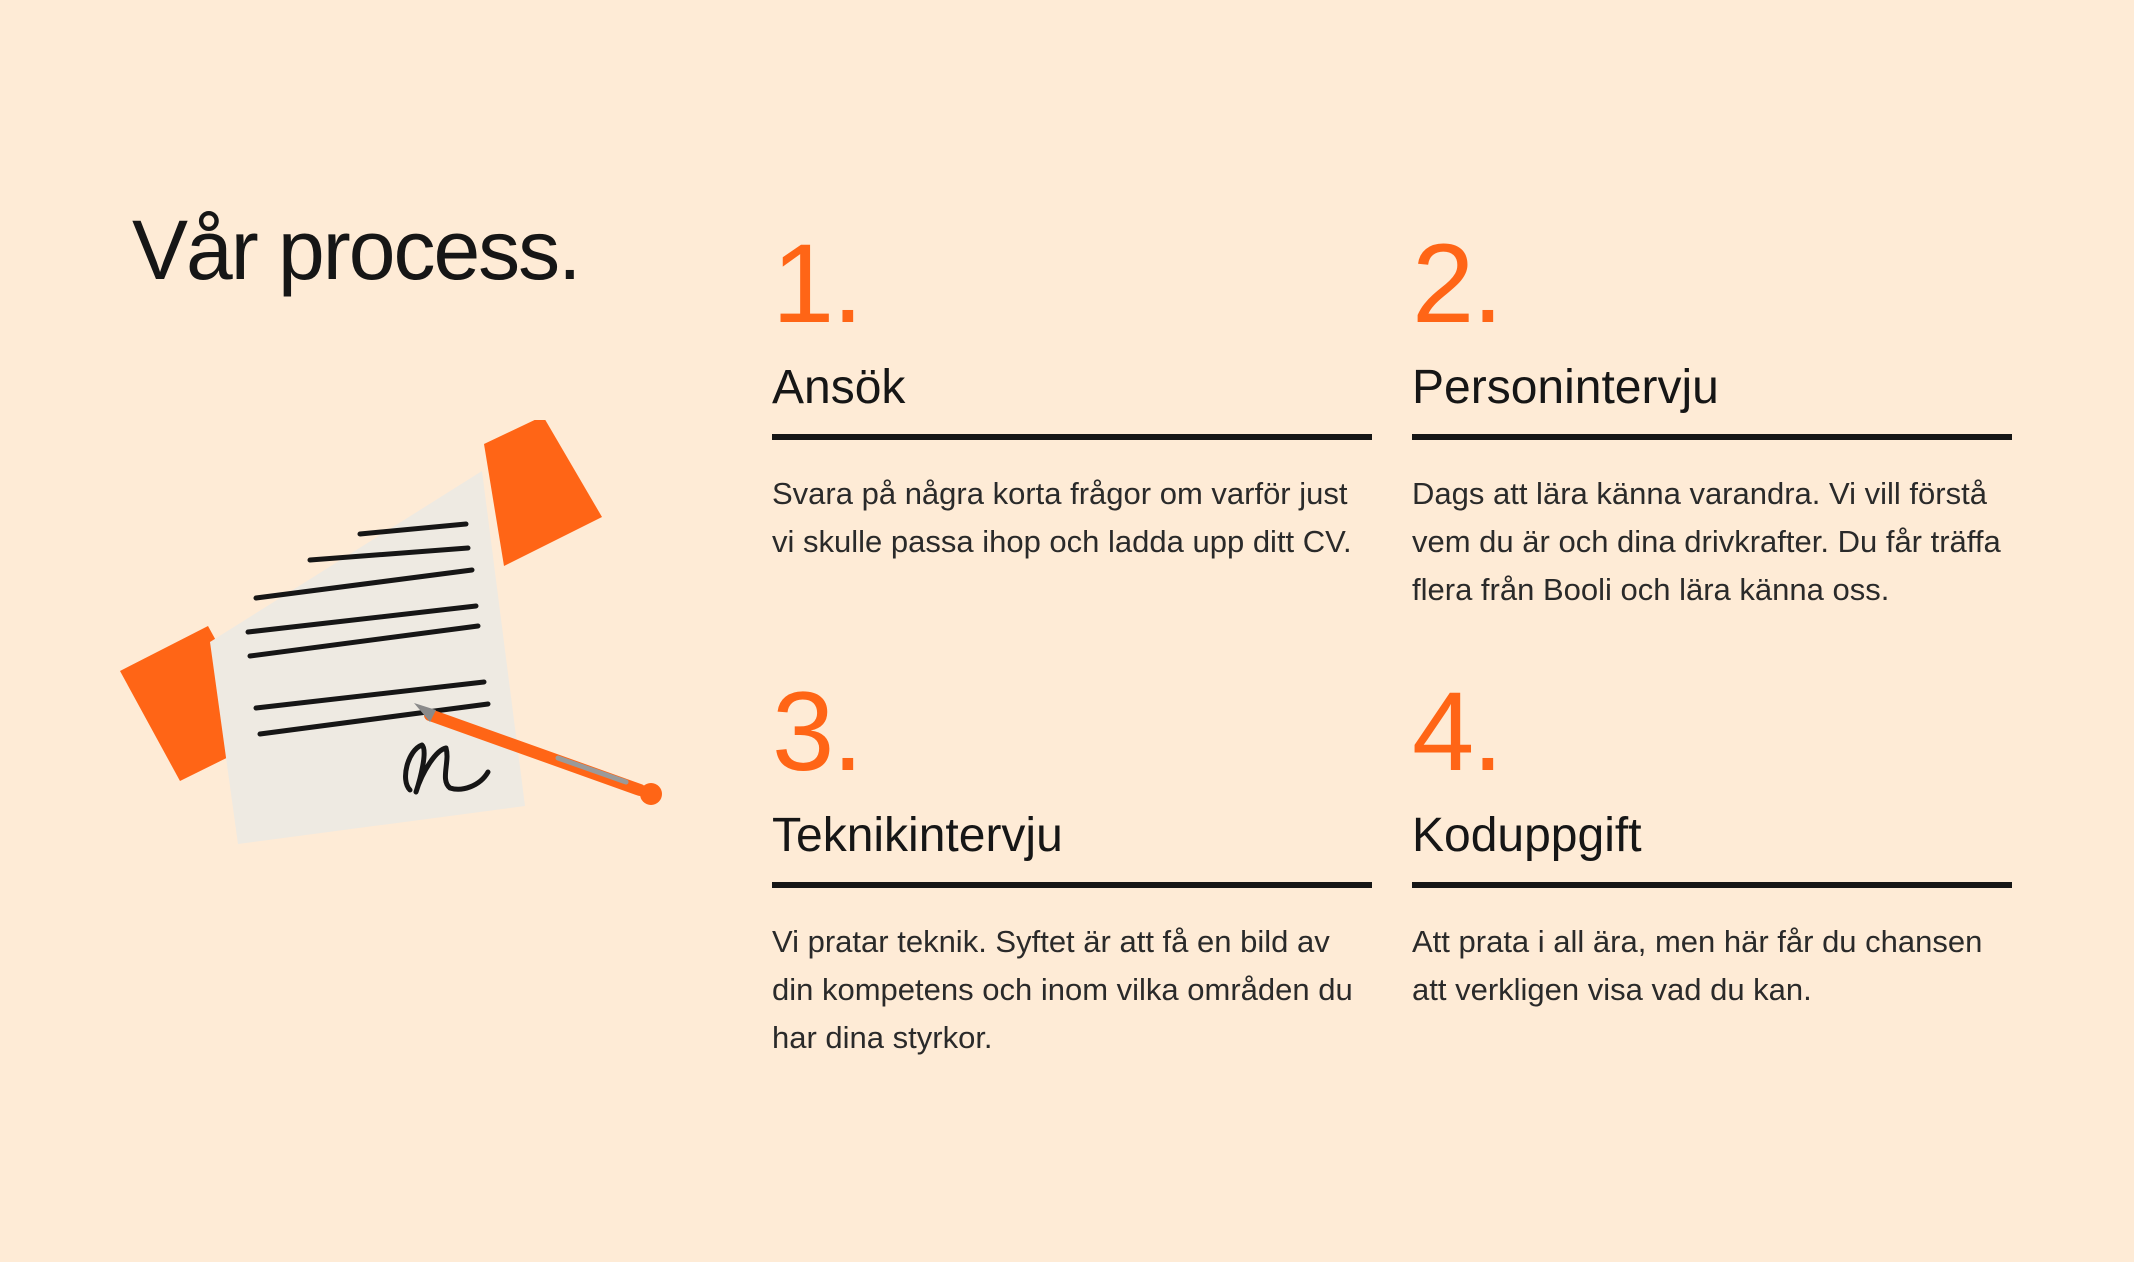 The height and width of the screenshot is (1262, 2134). I want to click on signed-document-illustration, so click(391, 632).